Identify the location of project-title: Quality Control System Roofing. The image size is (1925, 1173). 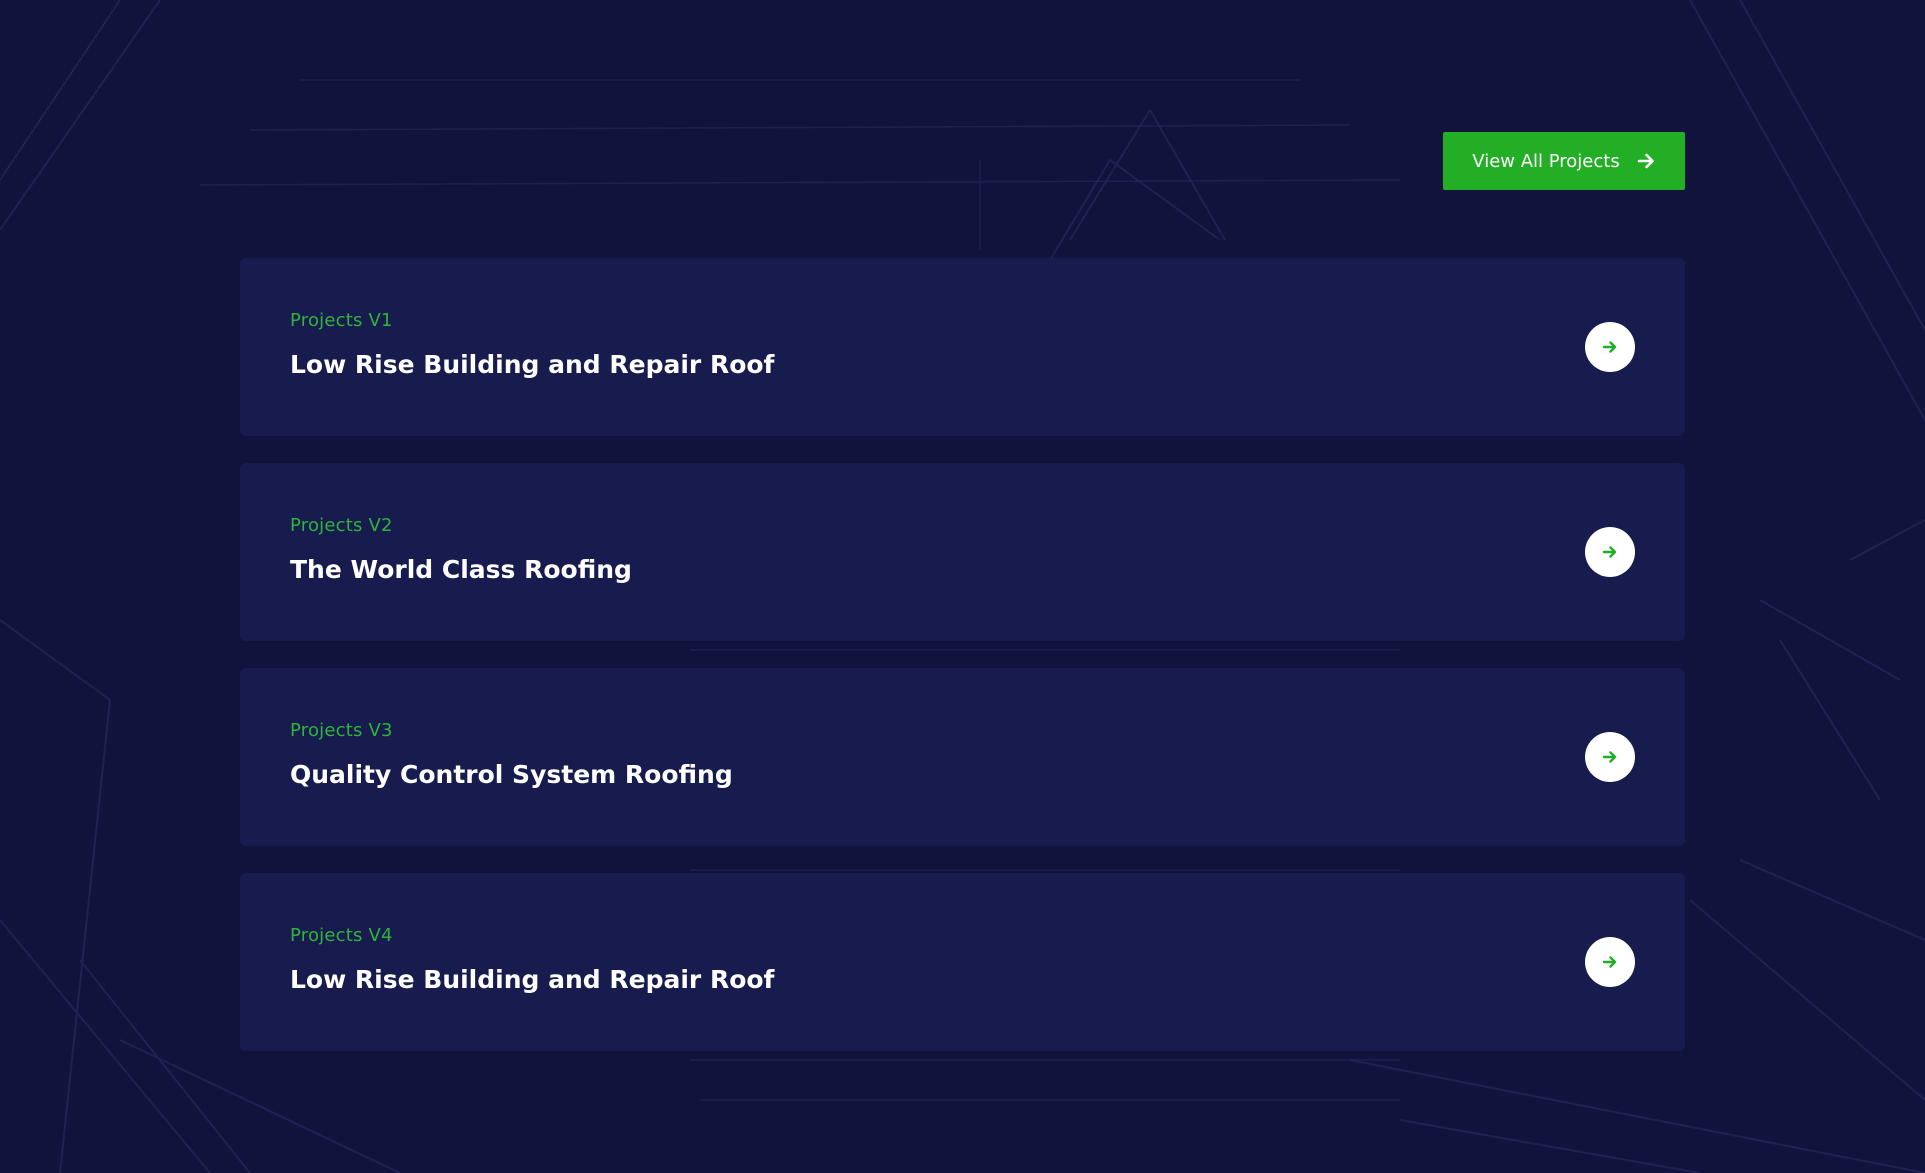
(511, 774).